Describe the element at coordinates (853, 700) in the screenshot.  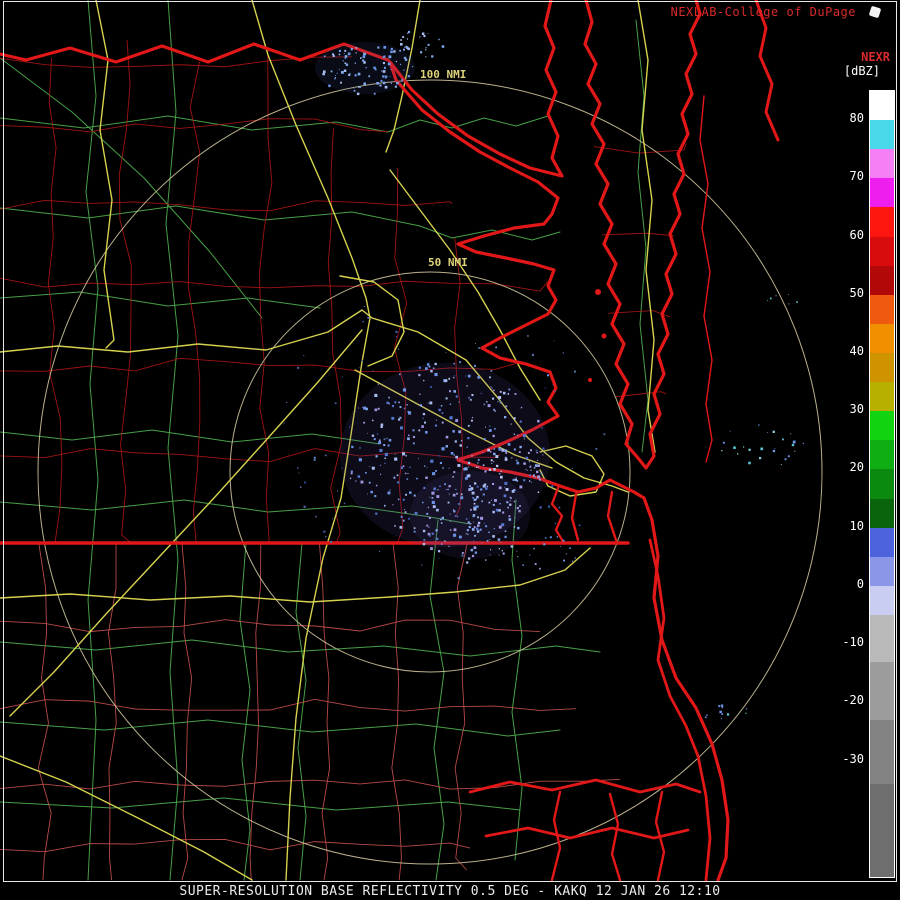
I see `colorbar-tick-label: -20` at that location.